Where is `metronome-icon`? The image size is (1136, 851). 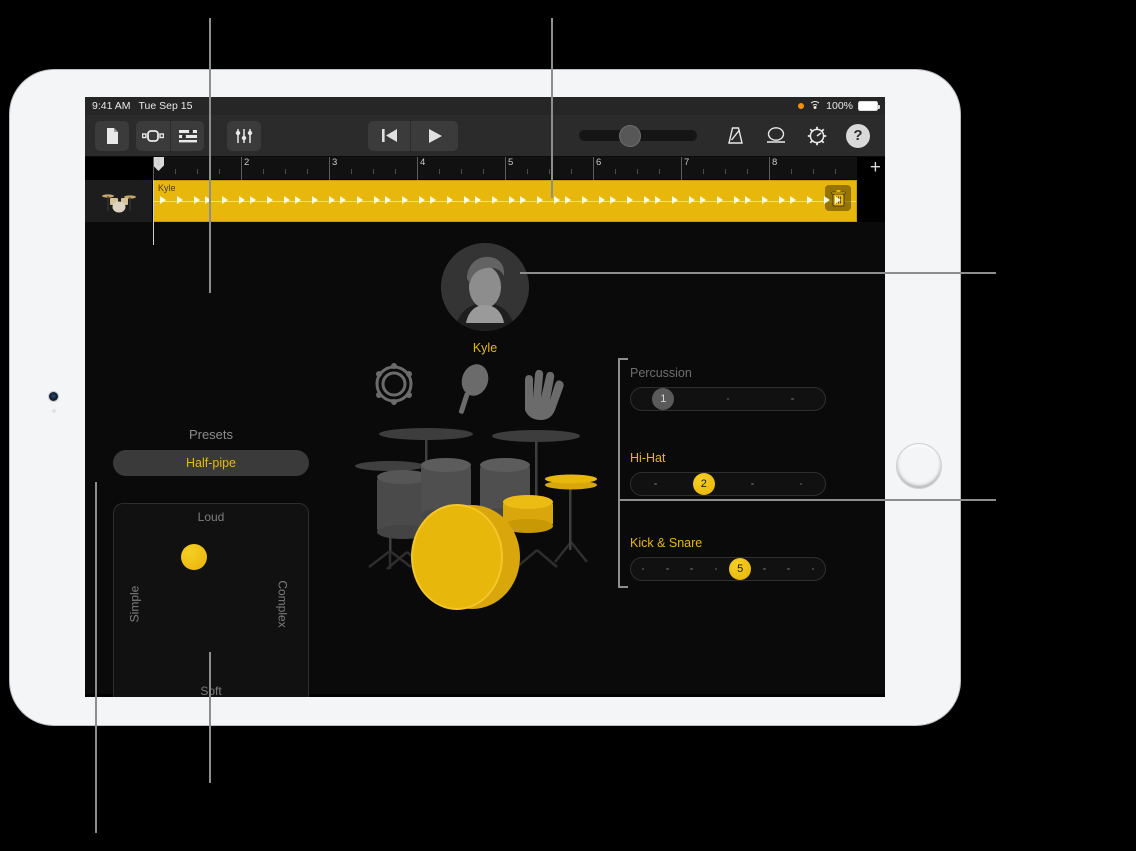 metronome-icon is located at coordinates (735, 136).